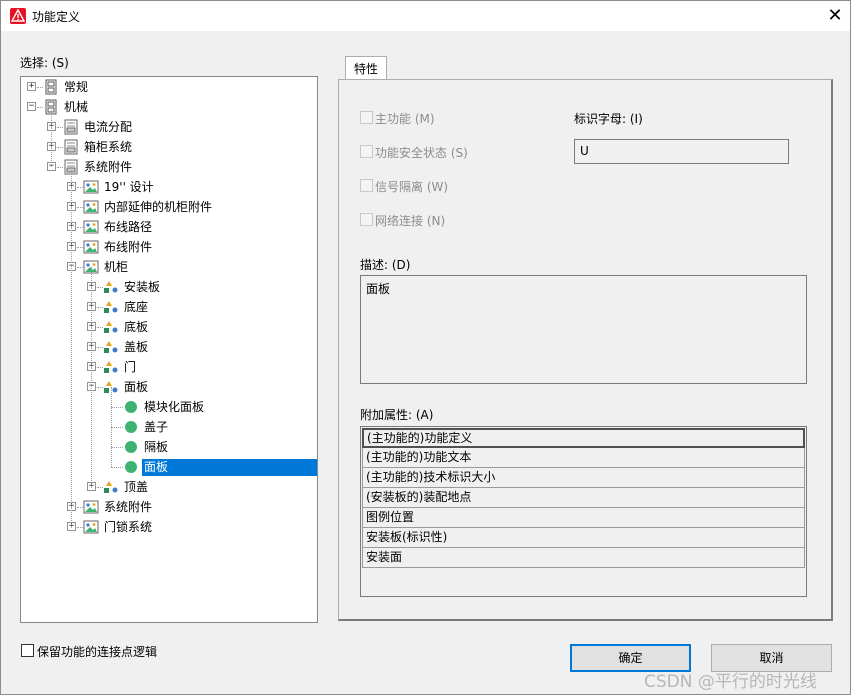  What do you see at coordinates (27, 650) in the screenshot?
I see `keep-logic-checkbox` at bounding box center [27, 650].